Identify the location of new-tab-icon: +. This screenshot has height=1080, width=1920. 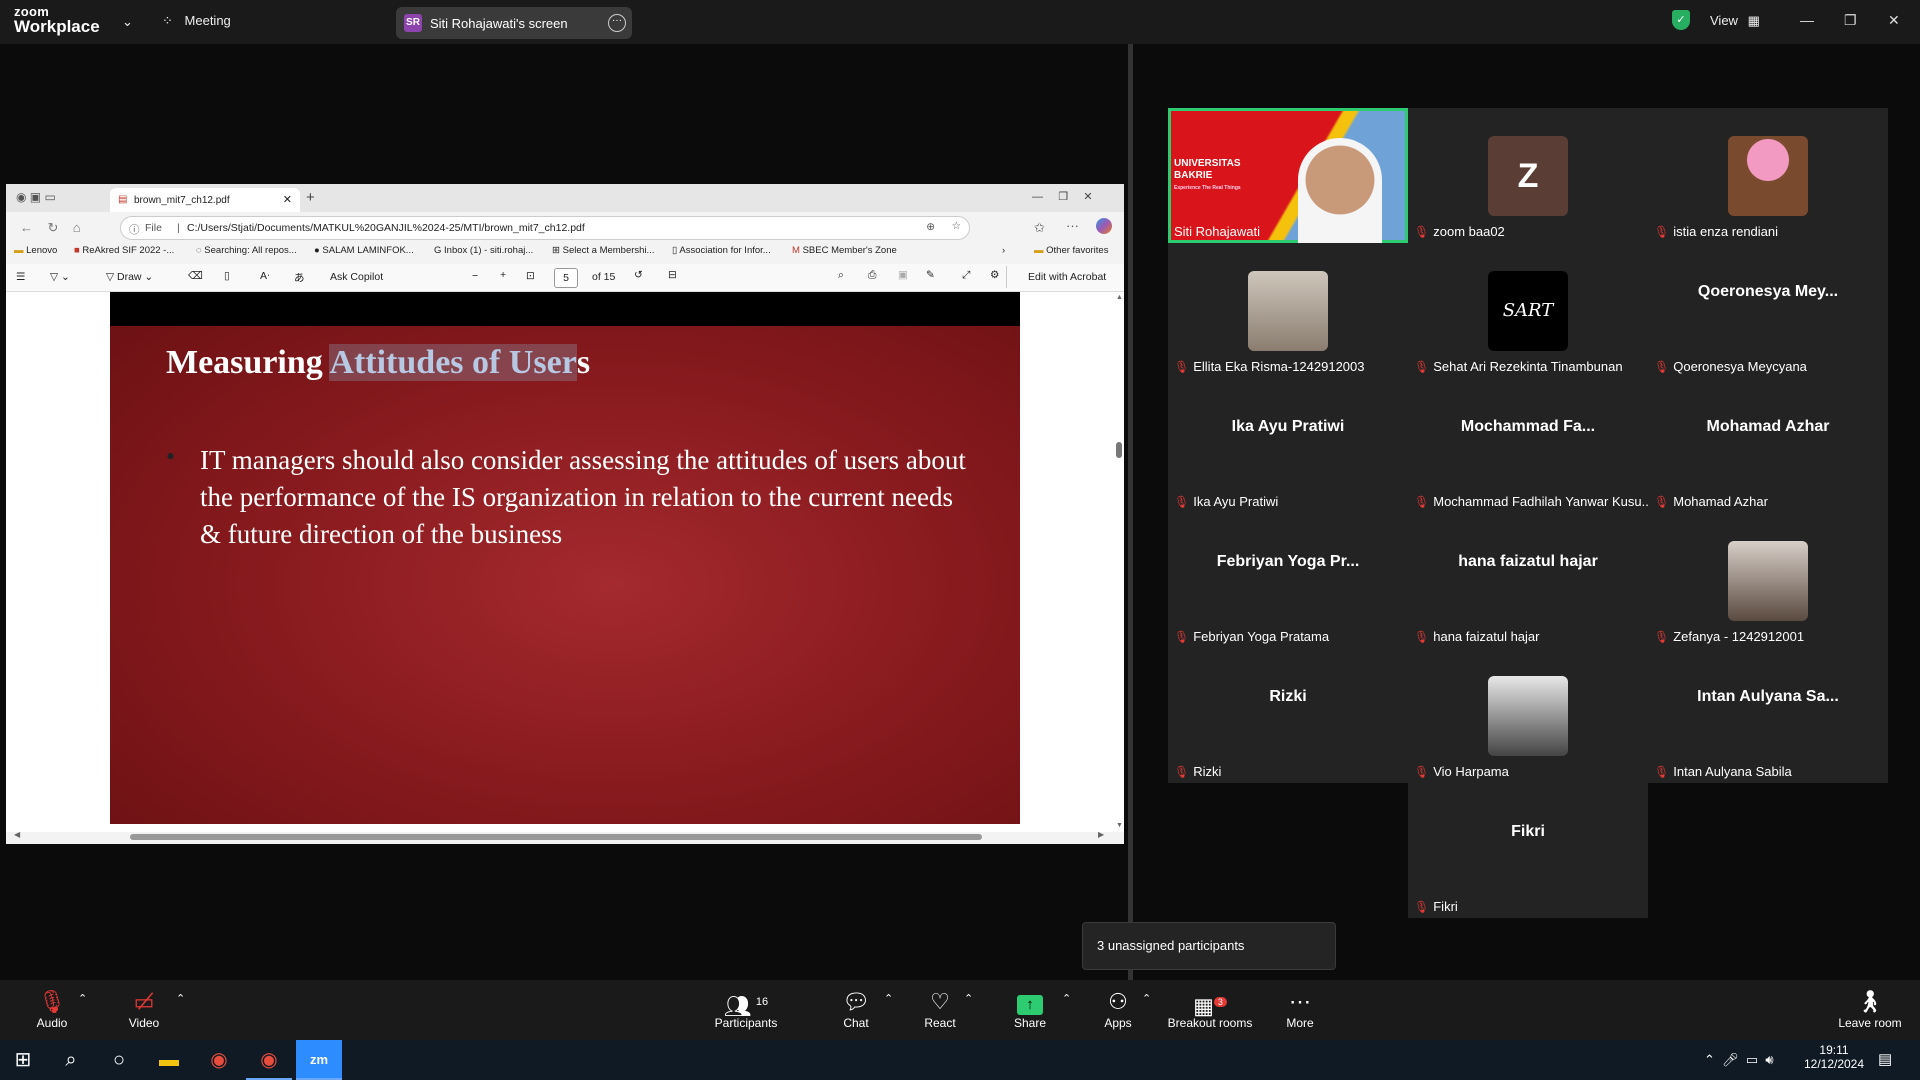
(310, 197).